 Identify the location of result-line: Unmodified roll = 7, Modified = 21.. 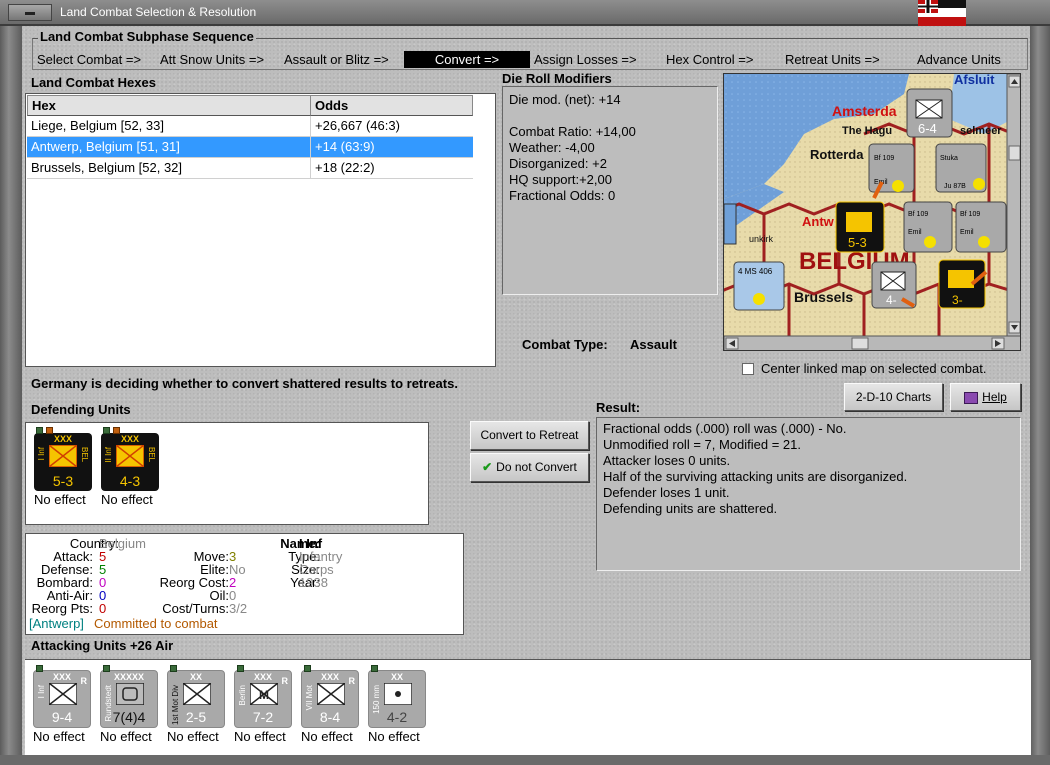
(702, 444).